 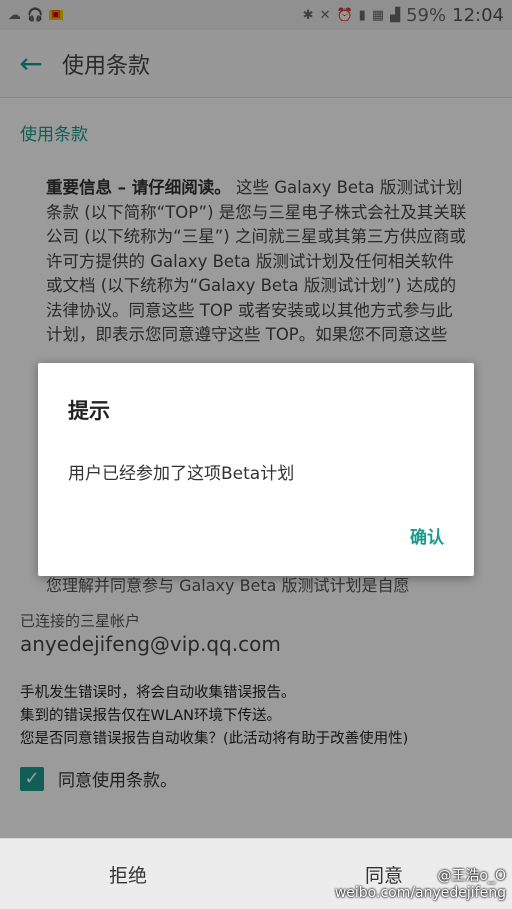 I want to click on watermark: @王浩o_O weibo.com/anyedejifeng, so click(x=420, y=885).